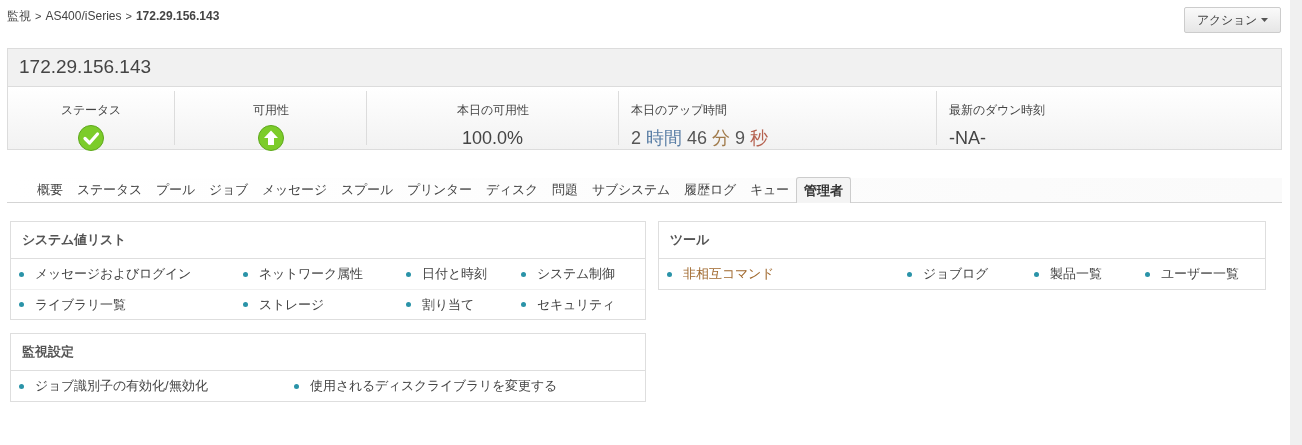 This screenshot has width=1302, height=445. Describe the element at coordinates (367, 189) in the screenshot. I see `tab: スプール` at that location.